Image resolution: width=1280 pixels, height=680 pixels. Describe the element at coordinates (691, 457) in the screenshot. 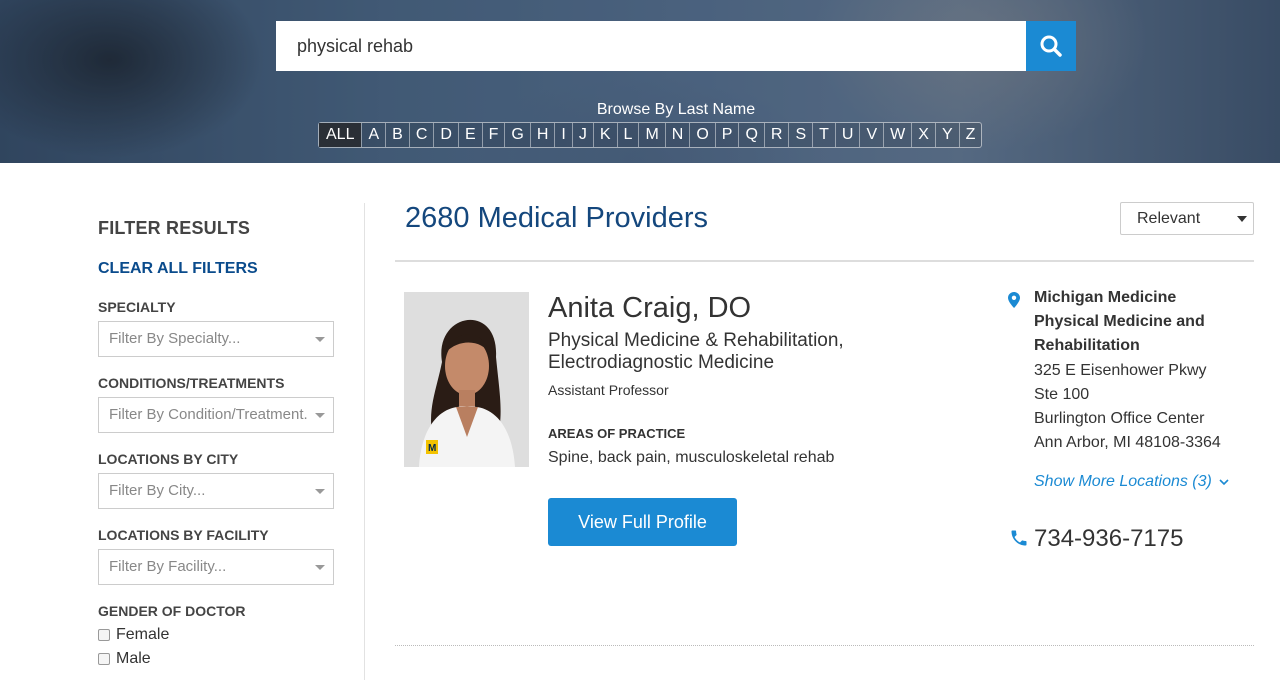

I see `areas-of-practice: Spine, back pain, musculoskeletal rehab` at that location.